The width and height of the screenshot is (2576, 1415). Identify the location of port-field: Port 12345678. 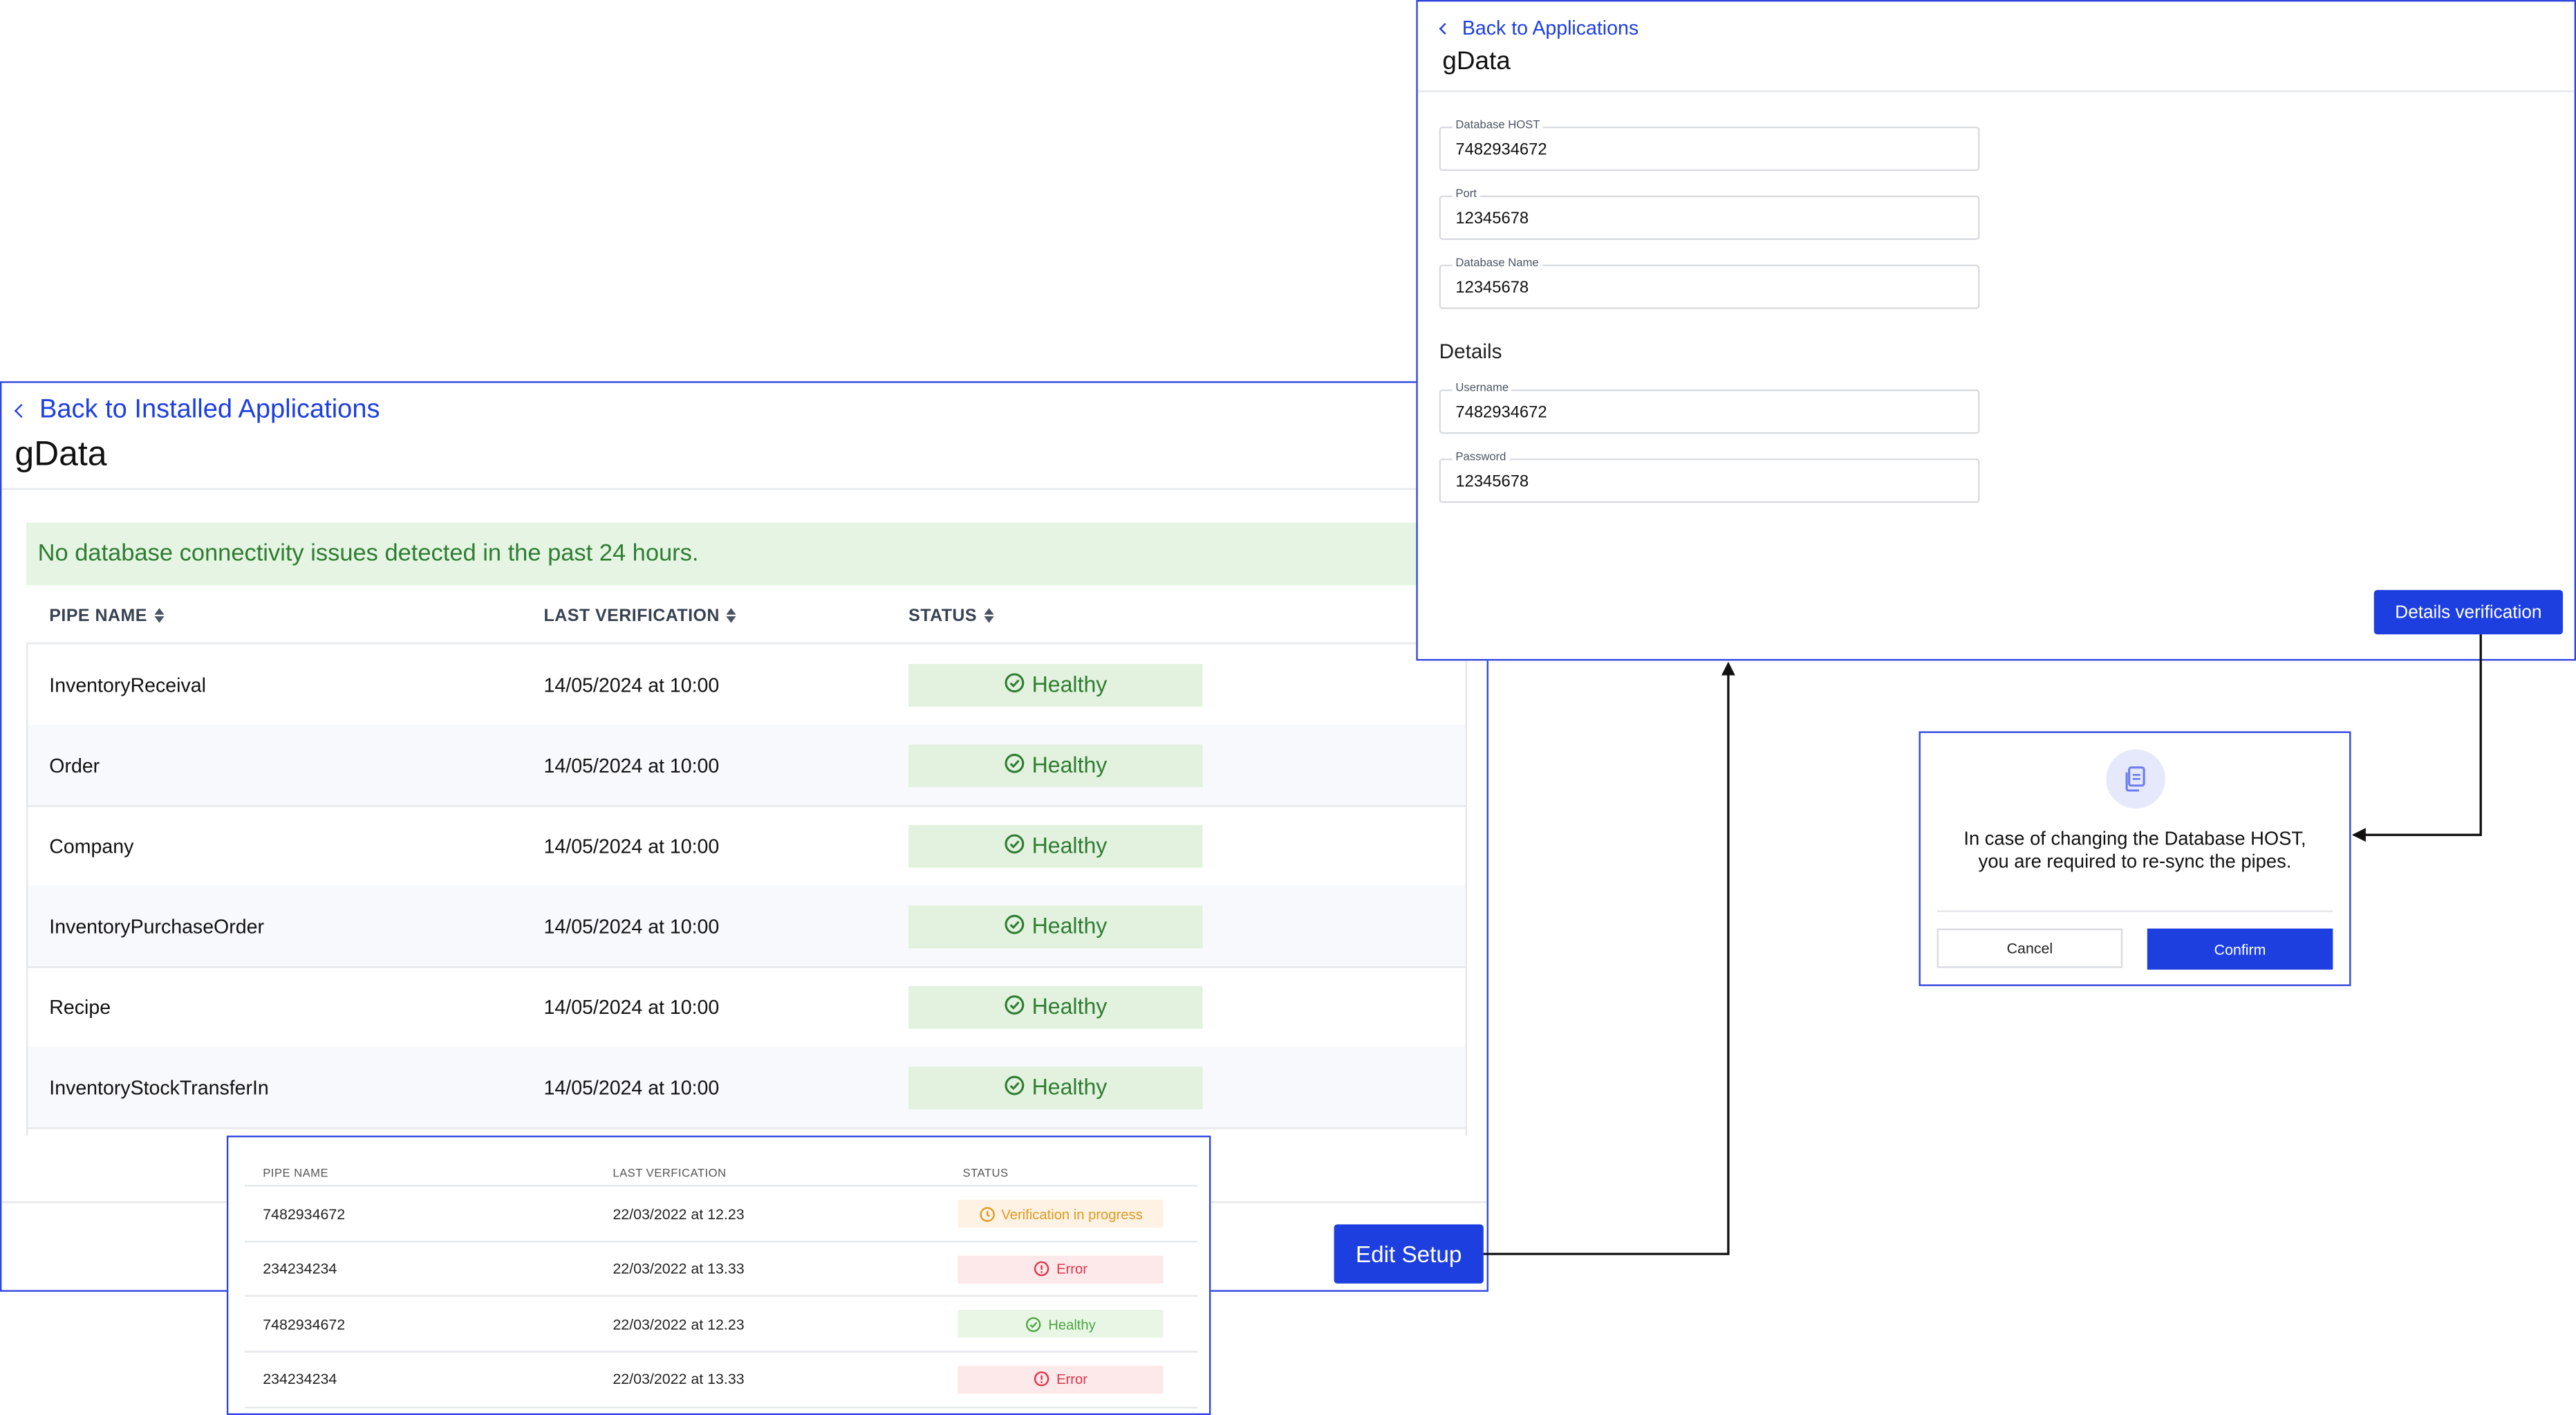
(1709, 214).